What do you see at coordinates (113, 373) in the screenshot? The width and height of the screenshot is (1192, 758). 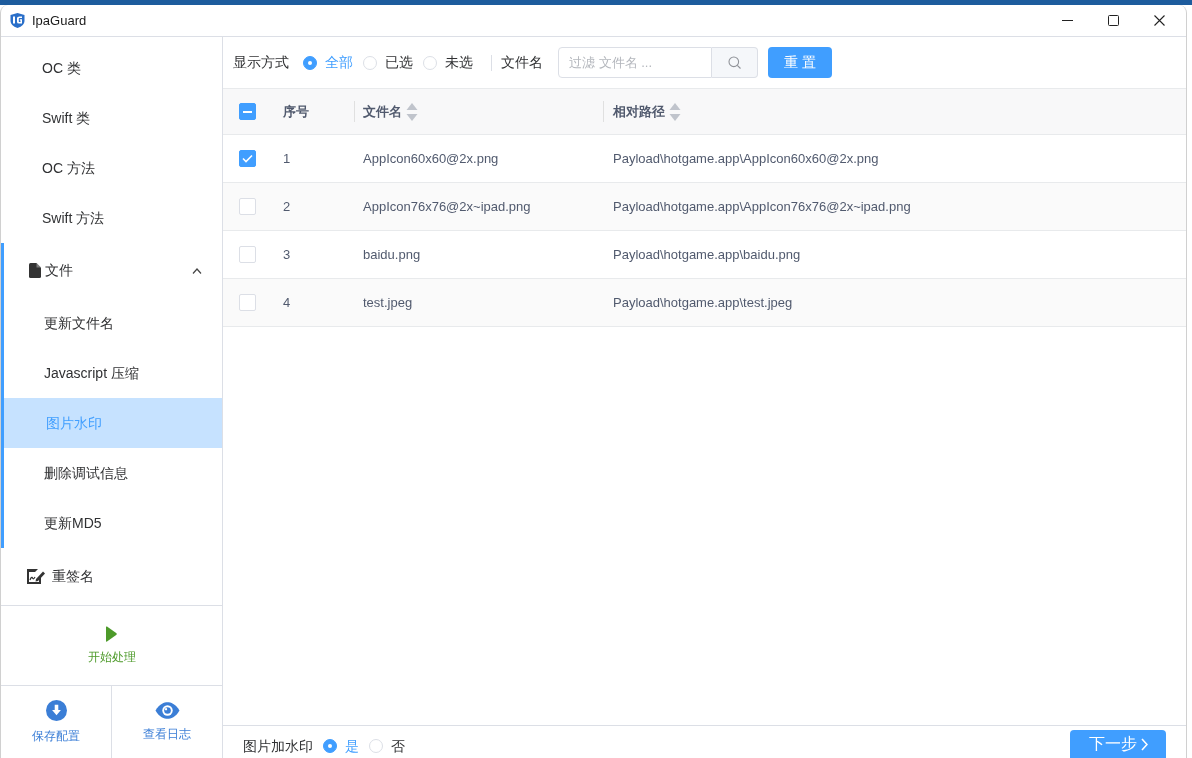 I see `submenu-item: Javascript 压缩` at bounding box center [113, 373].